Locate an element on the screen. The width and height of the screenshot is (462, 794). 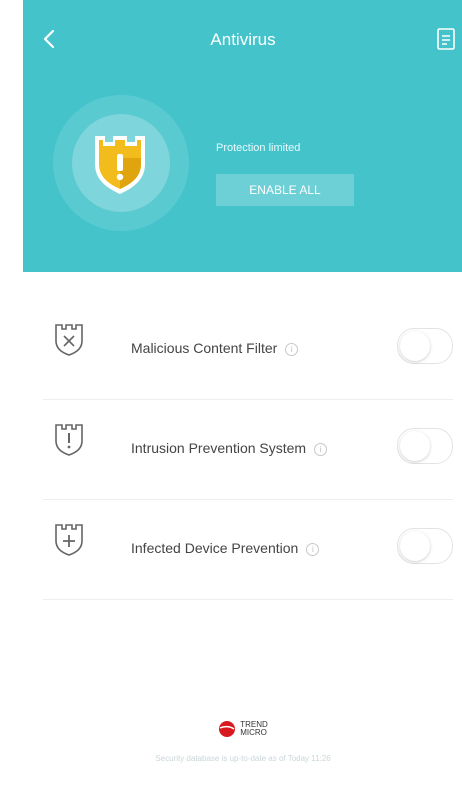
malicious-content-filter-toggle is located at coordinates (425, 346).